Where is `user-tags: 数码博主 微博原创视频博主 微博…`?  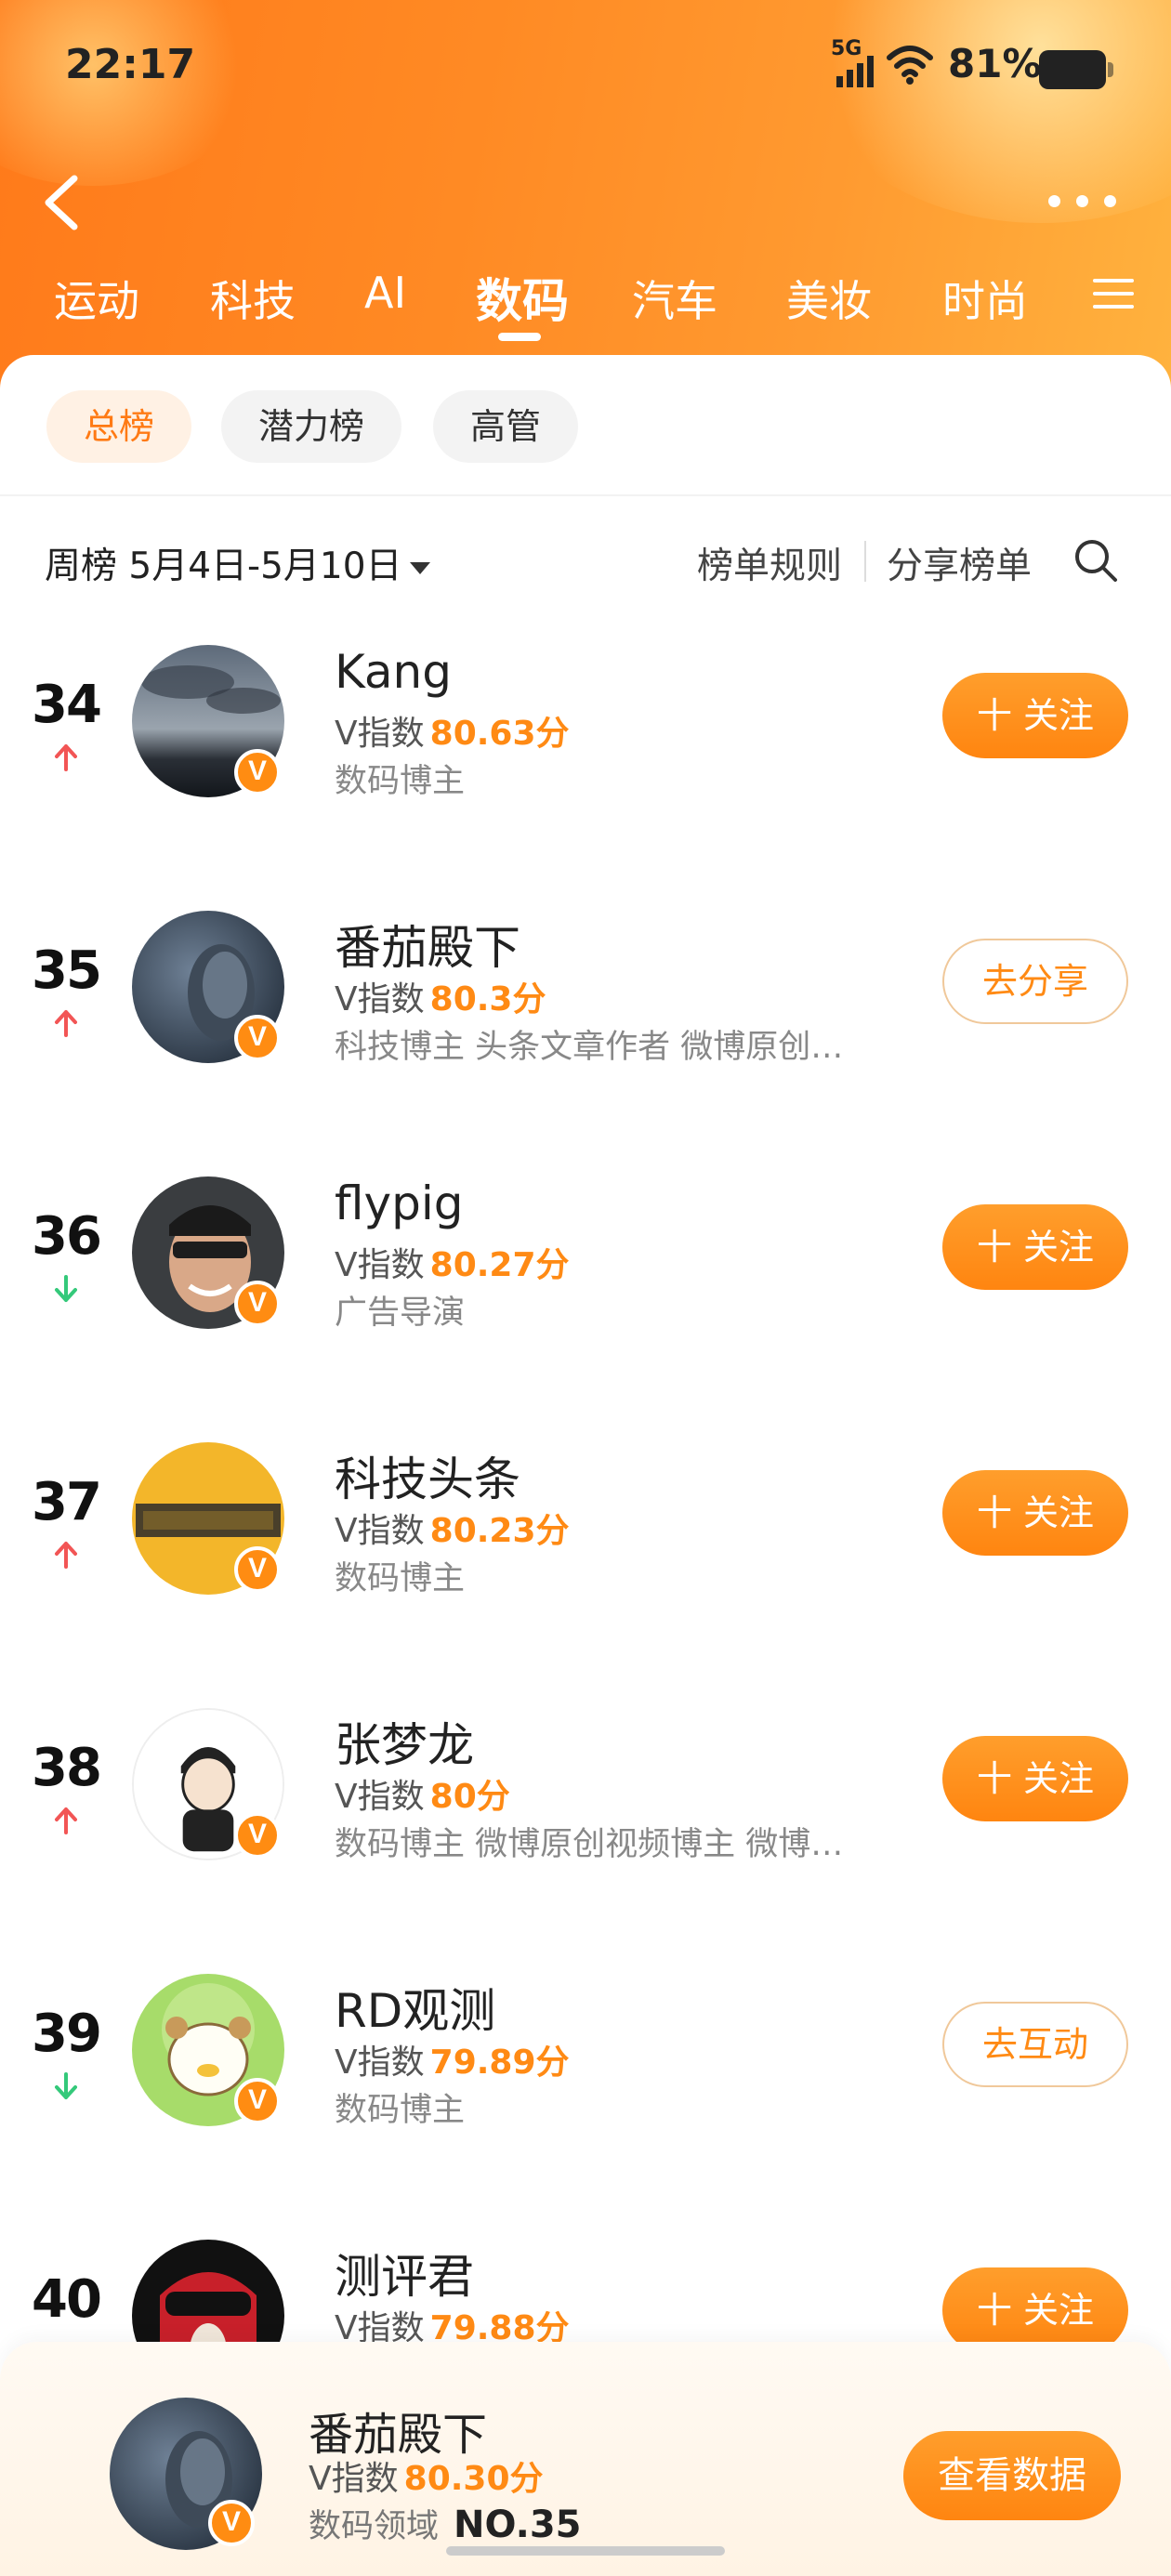
user-tags: 数码博主 微博原创视频博主 微博… is located at coordinates (590, 1844).